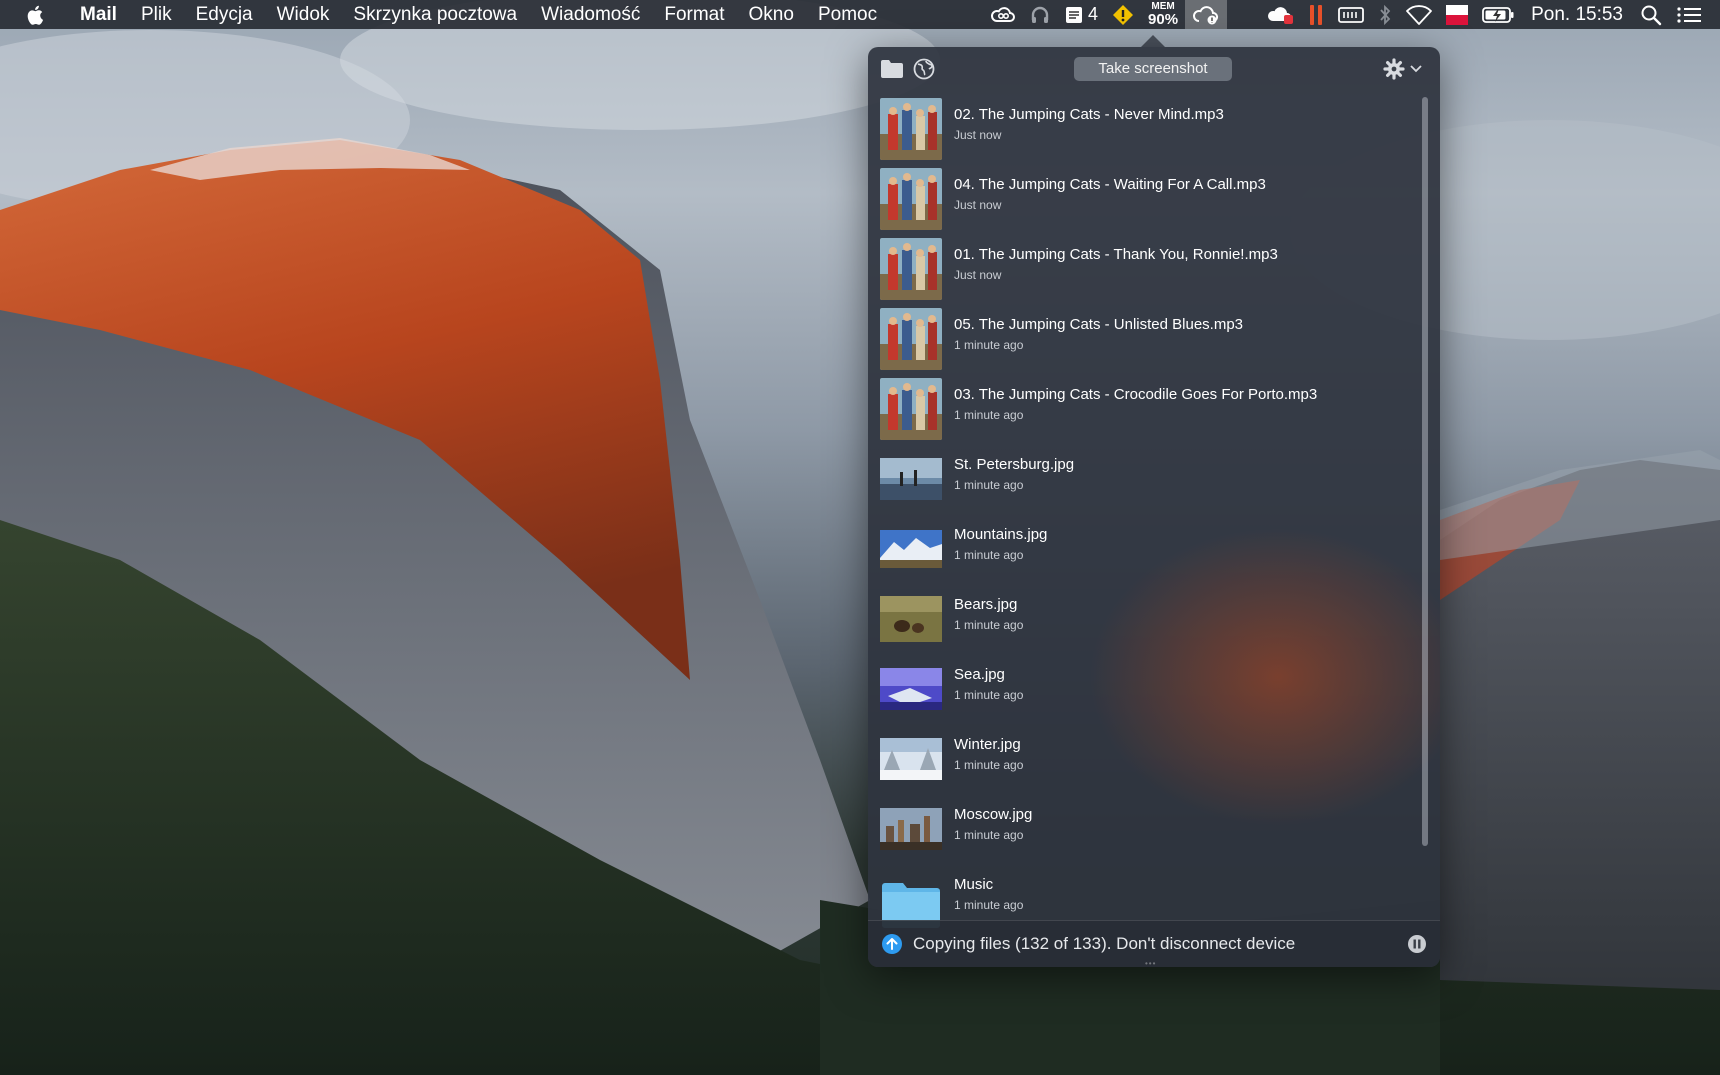  Describe the element at coordinates (1694, 14) in the screenshot. I see `notification-center-icon` at that location.